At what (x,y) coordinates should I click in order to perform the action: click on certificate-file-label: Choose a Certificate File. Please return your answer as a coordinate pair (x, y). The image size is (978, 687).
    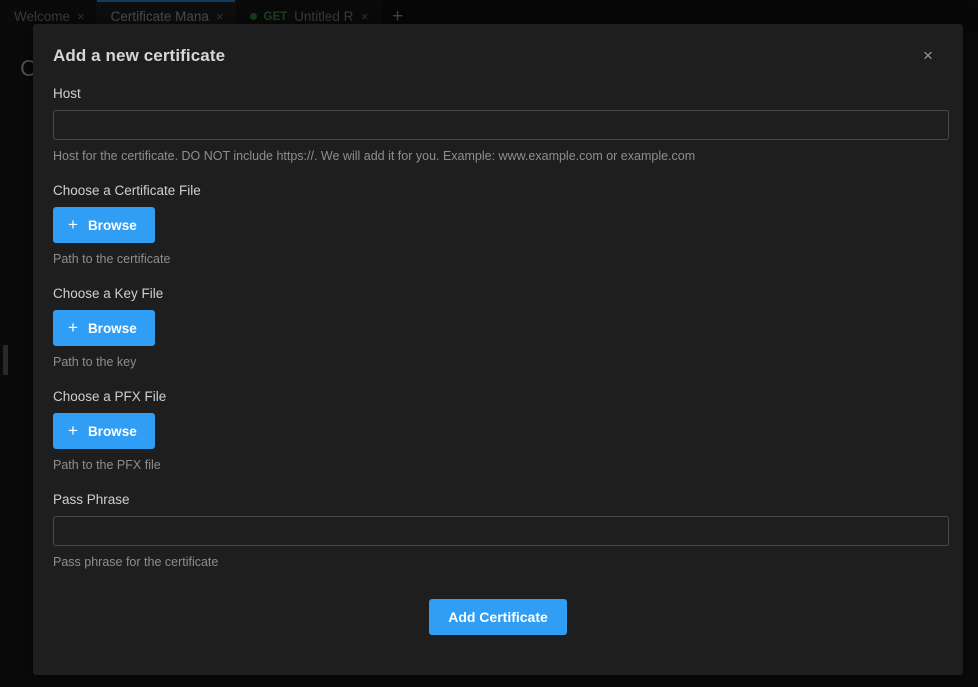
    Looking at the image, I should click on (127, 190).